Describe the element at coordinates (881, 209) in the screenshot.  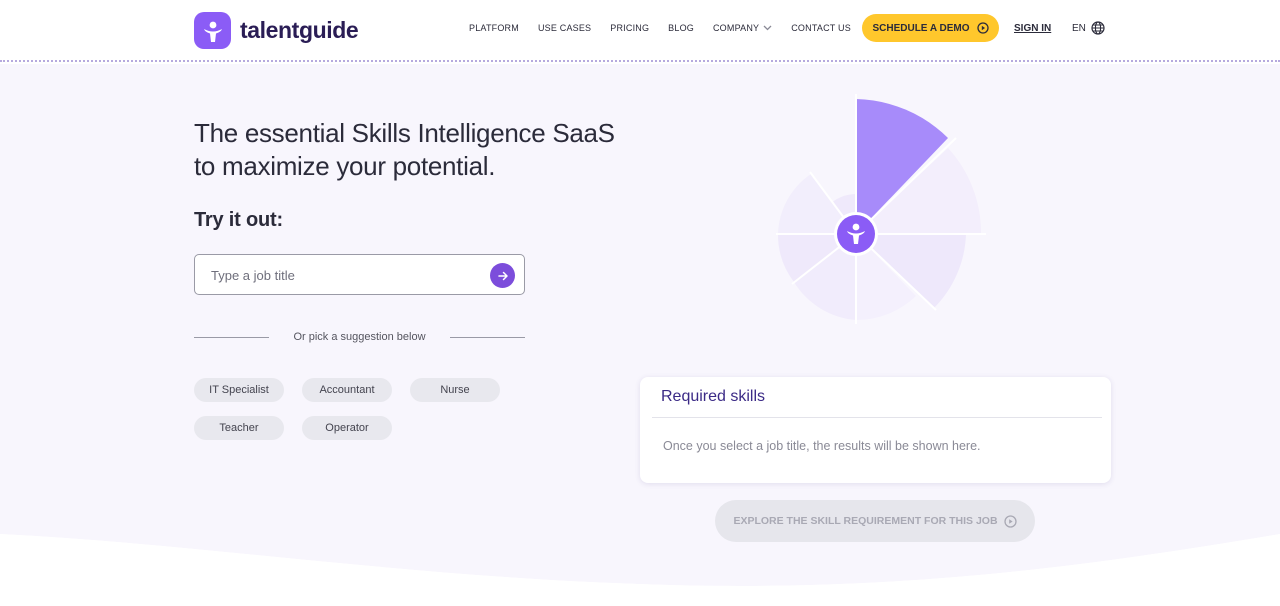
I see `skill-wheel-illustration` at that location.